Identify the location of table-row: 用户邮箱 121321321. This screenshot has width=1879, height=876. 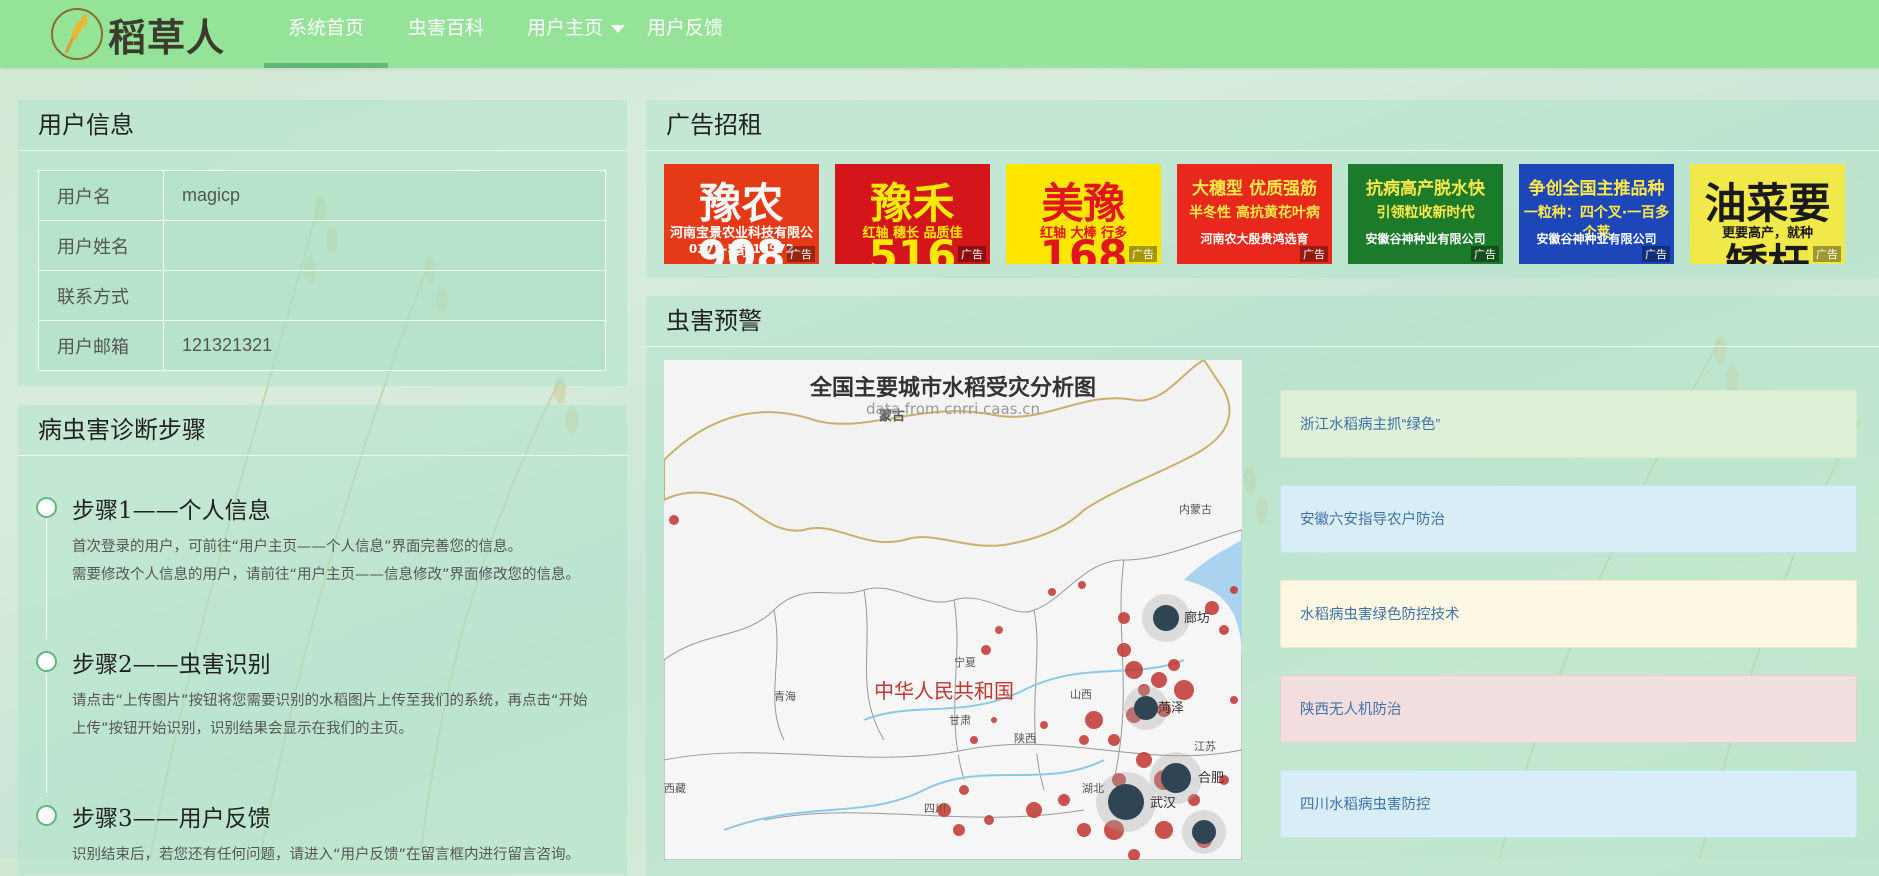
(322, 345).